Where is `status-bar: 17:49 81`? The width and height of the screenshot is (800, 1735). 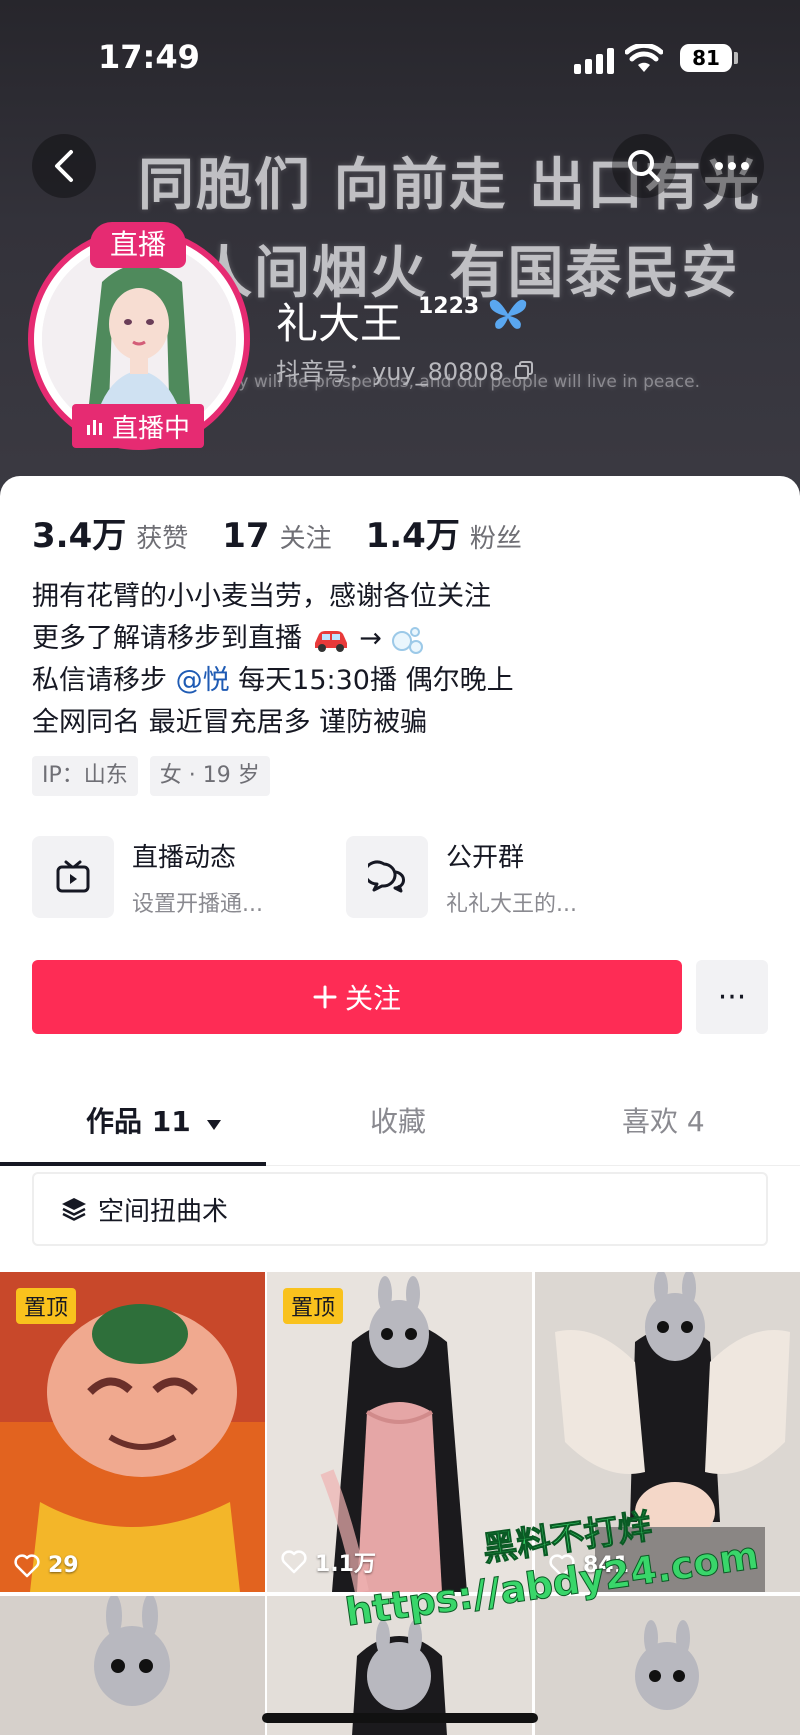 status-bar: 17:49 81 is located at coordinates (400, 60).